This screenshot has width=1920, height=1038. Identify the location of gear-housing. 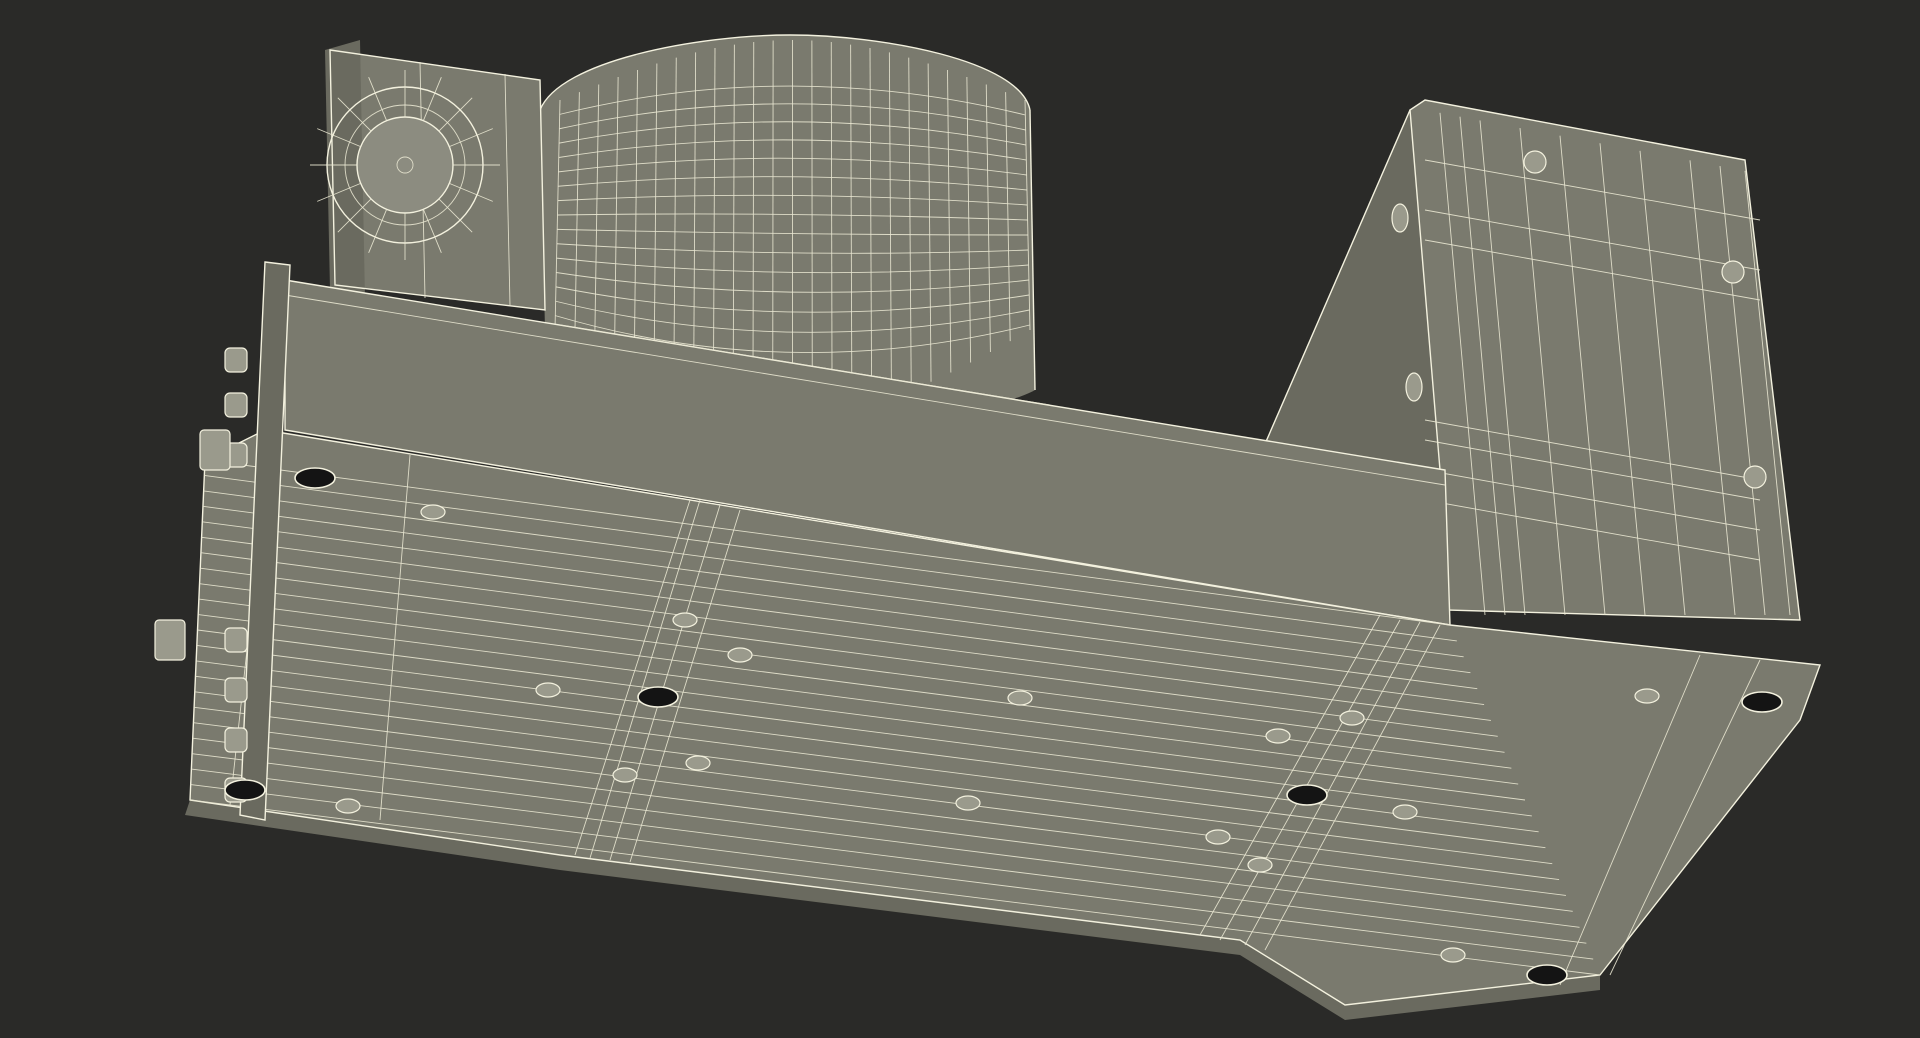
(428, 175).